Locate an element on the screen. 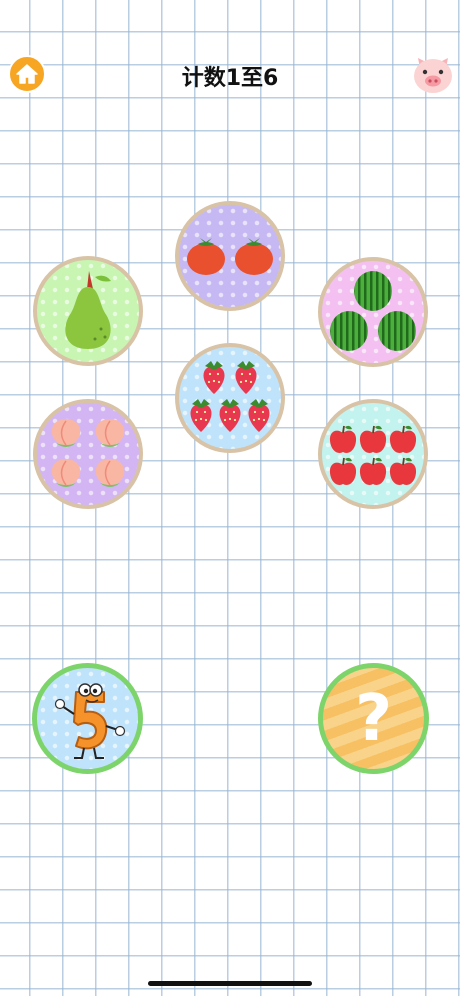 Image resolution: width=460 pixels, height=996 pixels. strawberry-count-circle is located at coordinates (230, 398).